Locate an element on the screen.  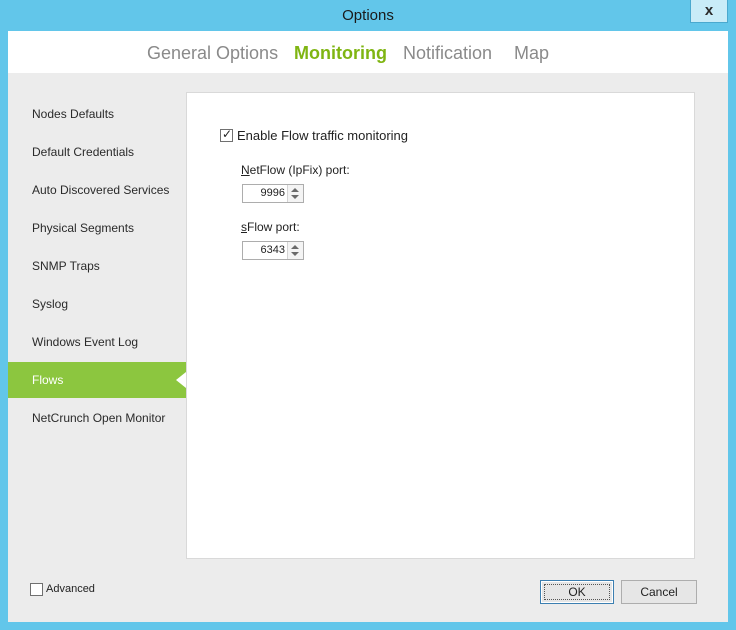
netflow-port-spin-buttons is located at coordinates (295, 193).